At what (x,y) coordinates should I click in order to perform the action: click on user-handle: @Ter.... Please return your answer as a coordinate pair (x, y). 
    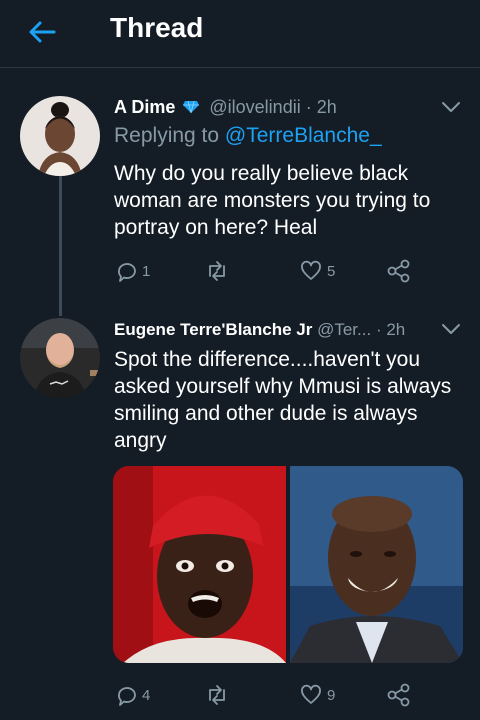
    Looking at the image, I should click on (344, 329).